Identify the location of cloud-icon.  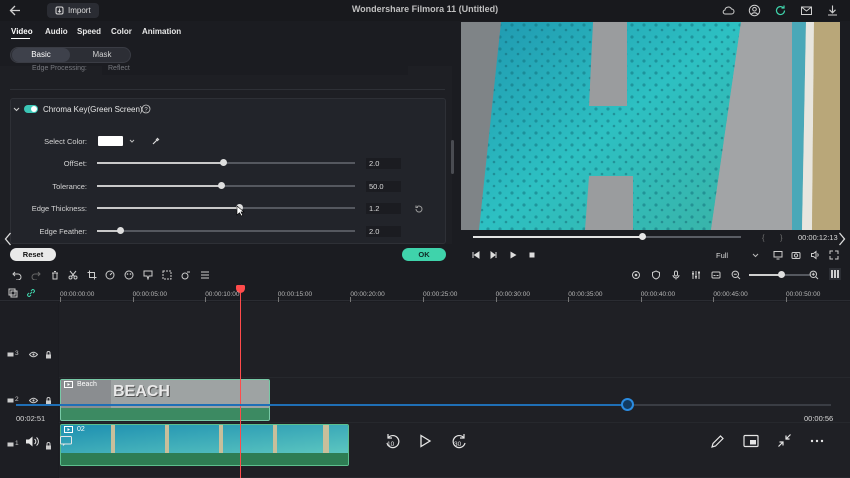
(728, 10).